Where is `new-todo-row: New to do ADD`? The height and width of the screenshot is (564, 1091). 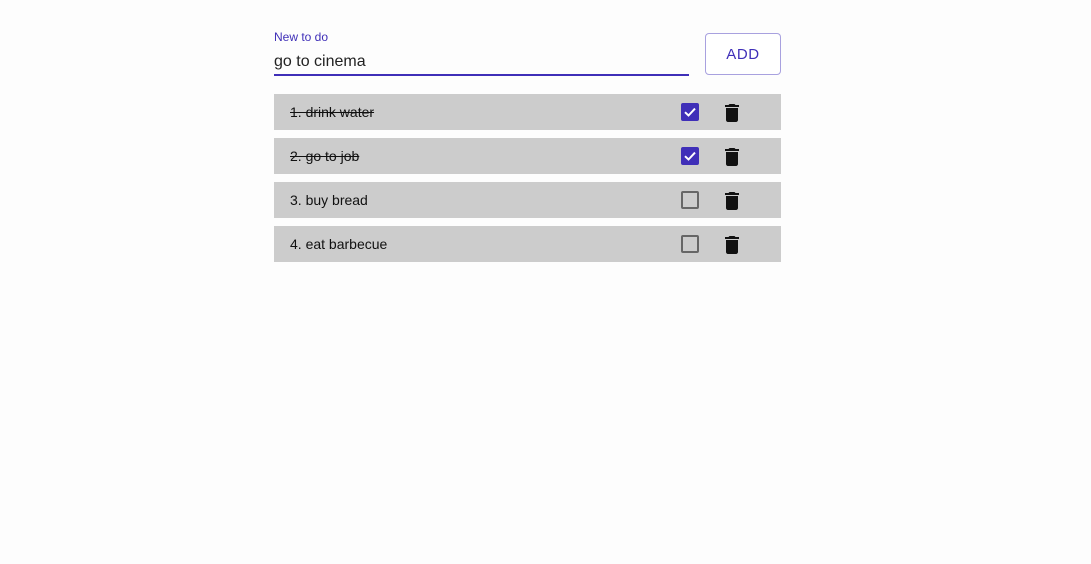
new-todo-row: New to do ADD is located at coordinates (527, 54).